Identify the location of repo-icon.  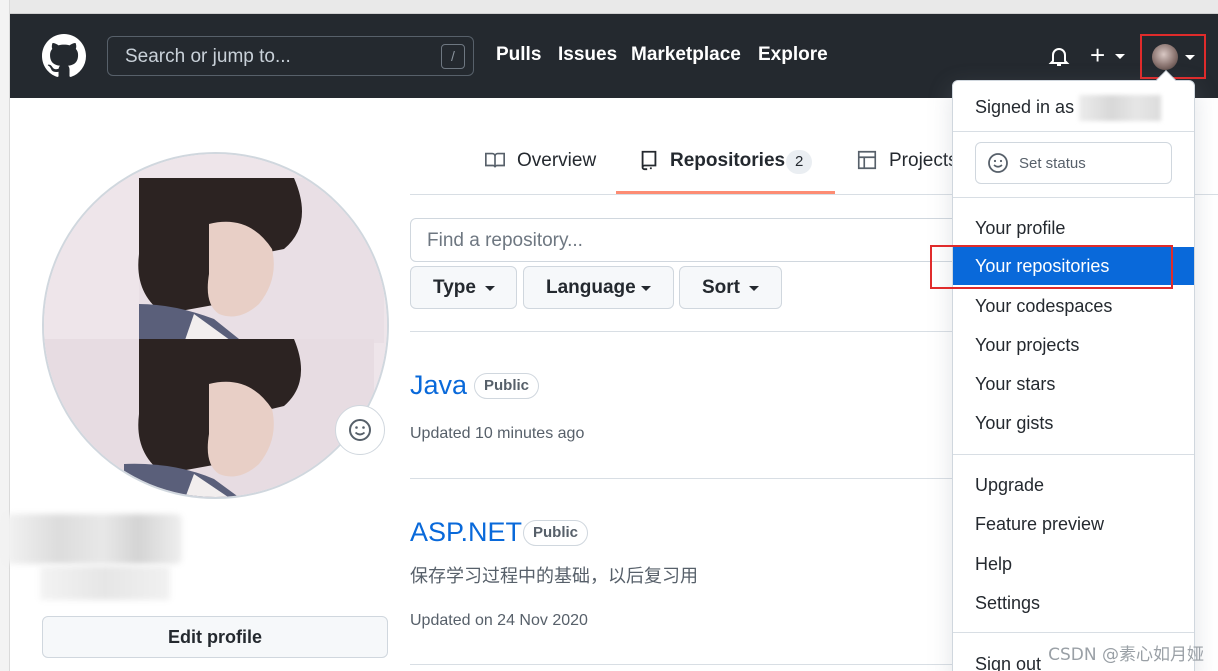
(649, 160).